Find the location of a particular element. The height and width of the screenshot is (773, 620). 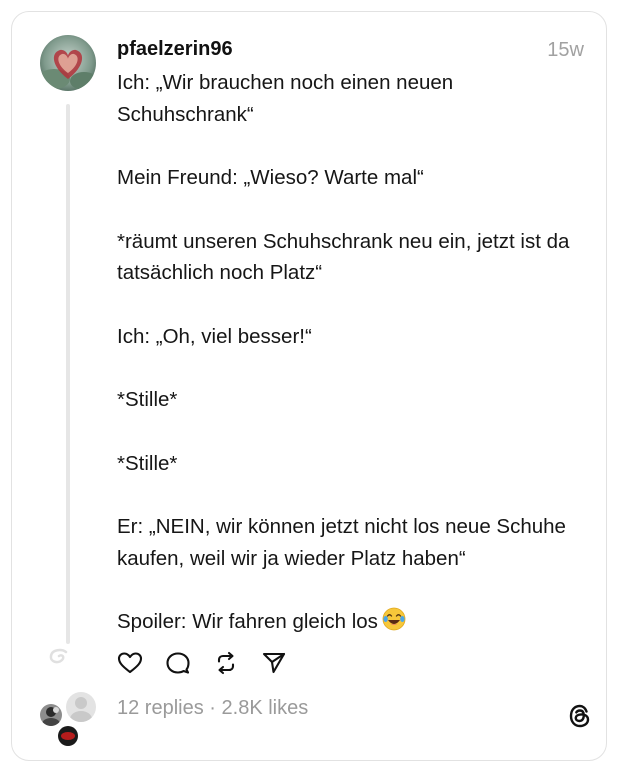

post-stats: 12 replies · 2.8K likes is located at coordinates (212, 708).